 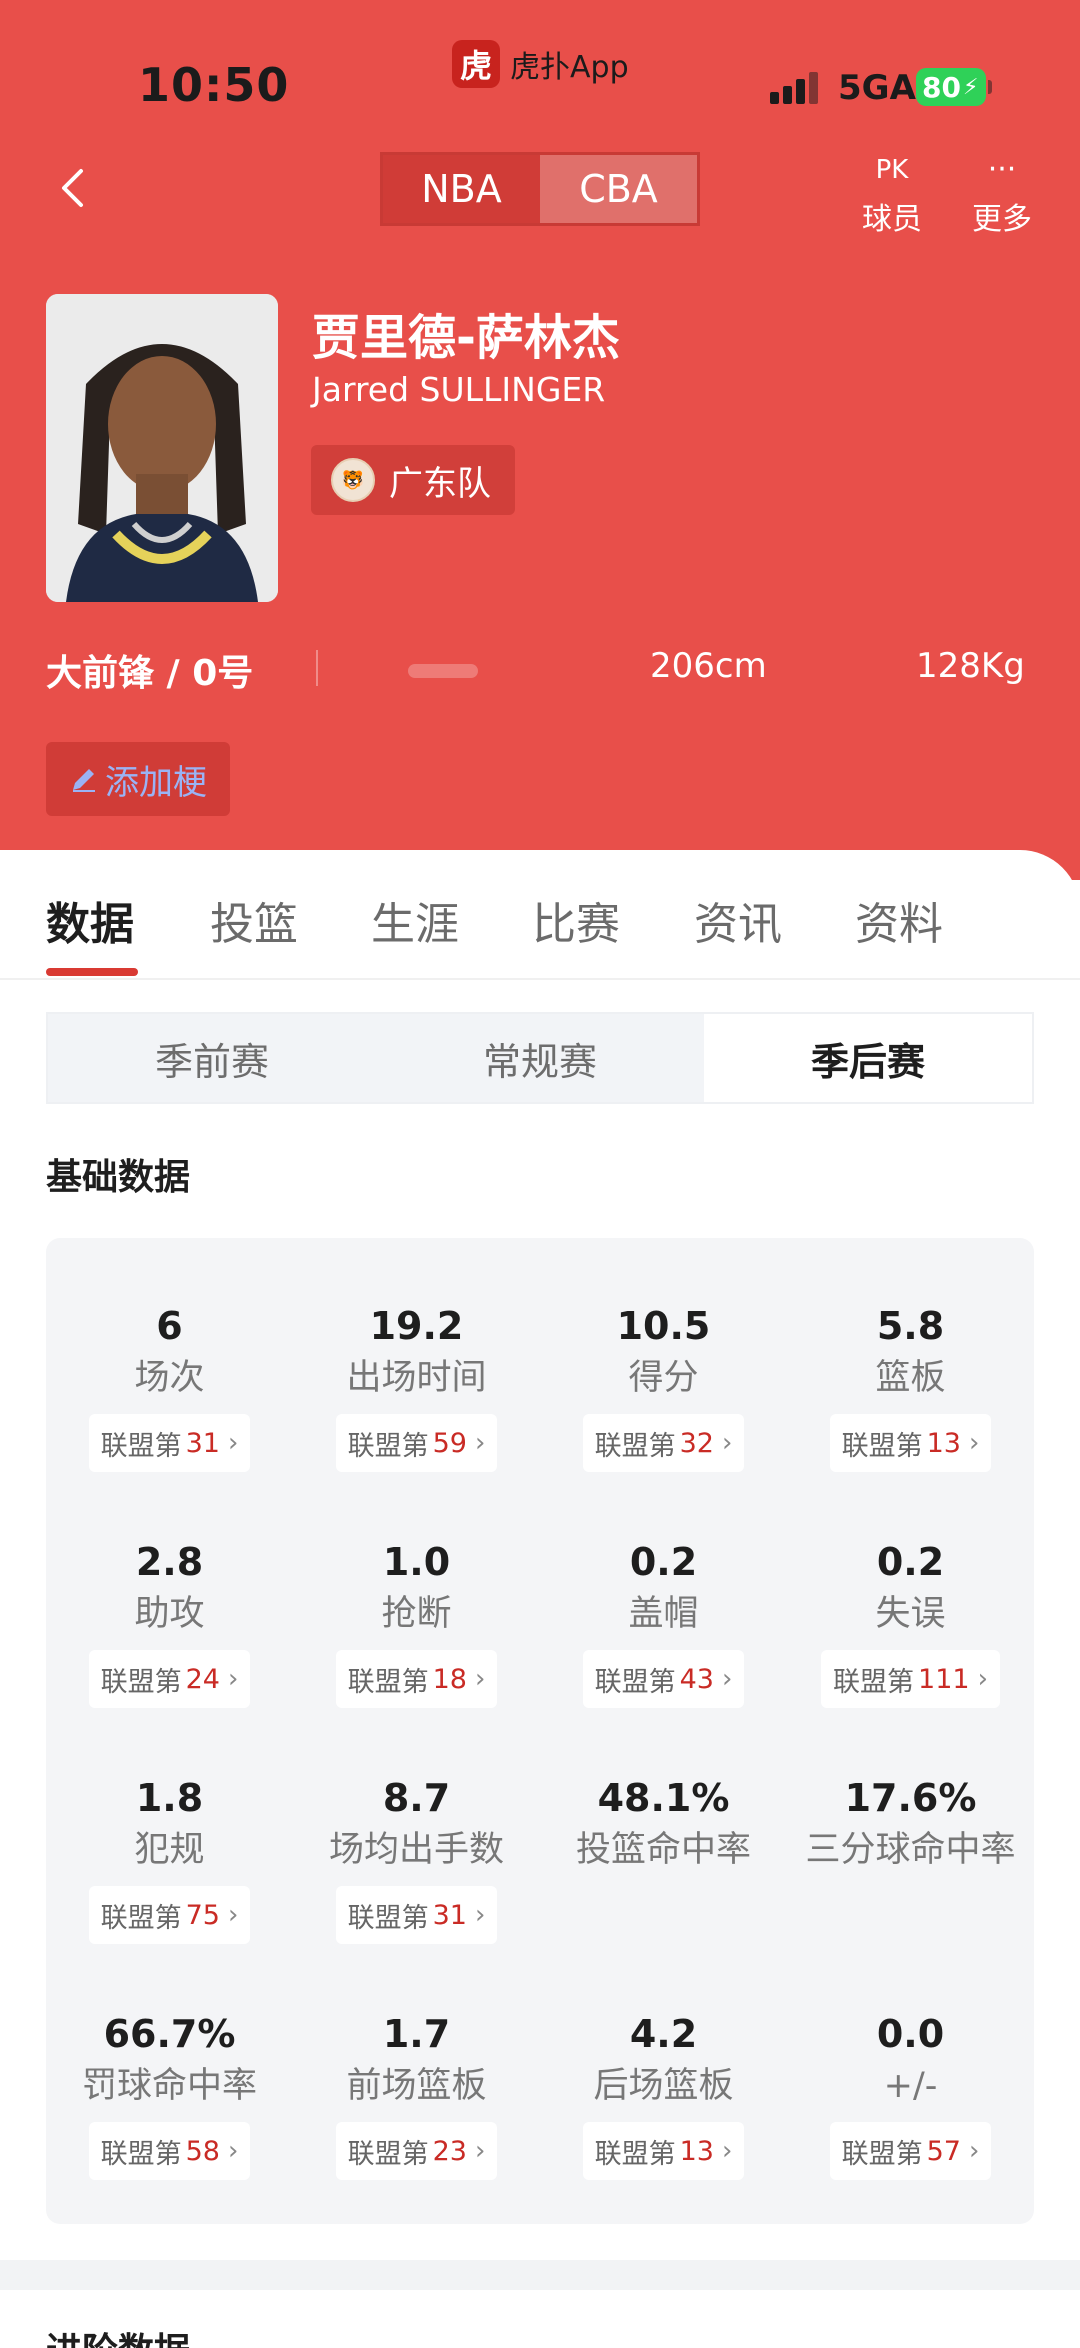 What do you see at coordinates (202, 1679) in the screenshot?
I see `rank-number: 24` at bounding box center [202, 1679].